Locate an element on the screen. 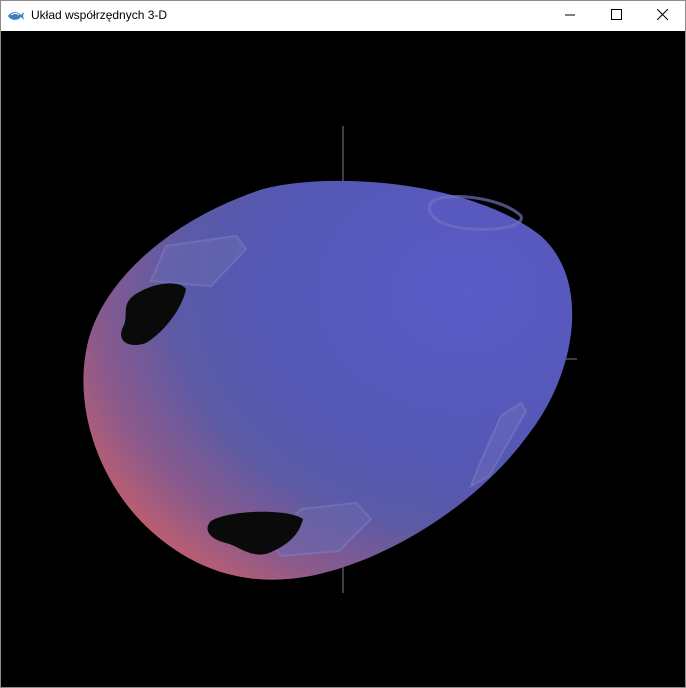 The image size is (686, 688). maximize-icon is located at coordinates (616, 16).